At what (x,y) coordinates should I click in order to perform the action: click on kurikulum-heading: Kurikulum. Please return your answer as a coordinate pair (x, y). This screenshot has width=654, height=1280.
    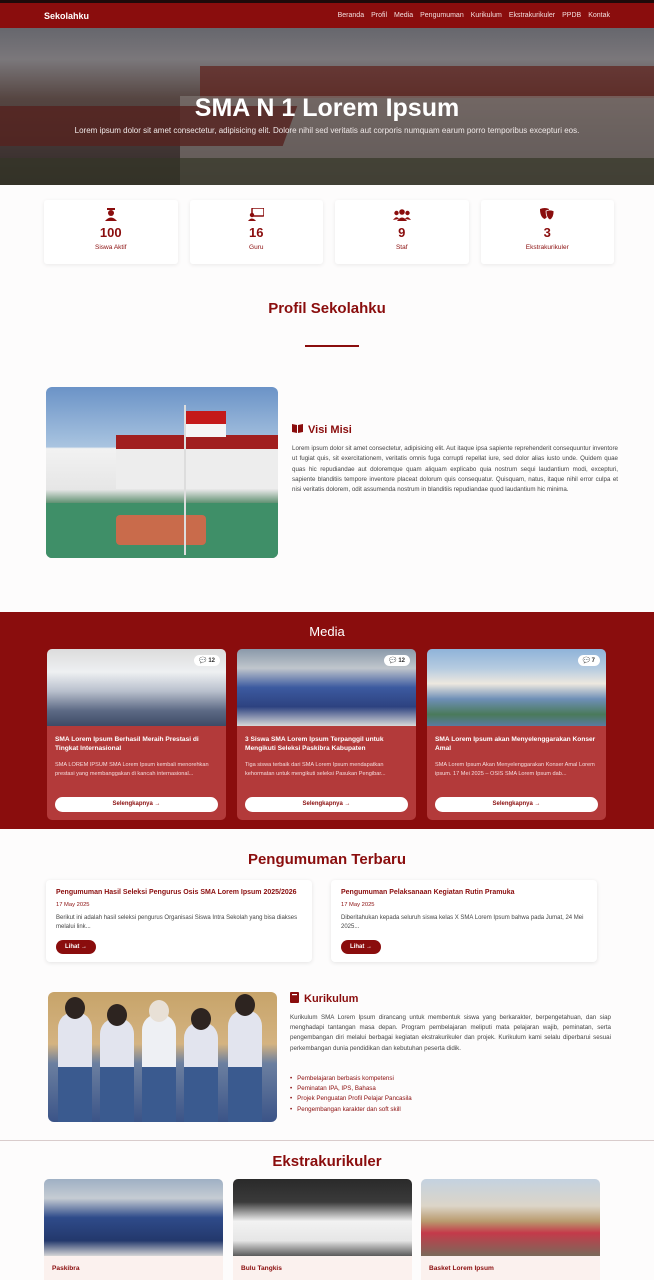
    Looking at the image, I should click on (324, 999).